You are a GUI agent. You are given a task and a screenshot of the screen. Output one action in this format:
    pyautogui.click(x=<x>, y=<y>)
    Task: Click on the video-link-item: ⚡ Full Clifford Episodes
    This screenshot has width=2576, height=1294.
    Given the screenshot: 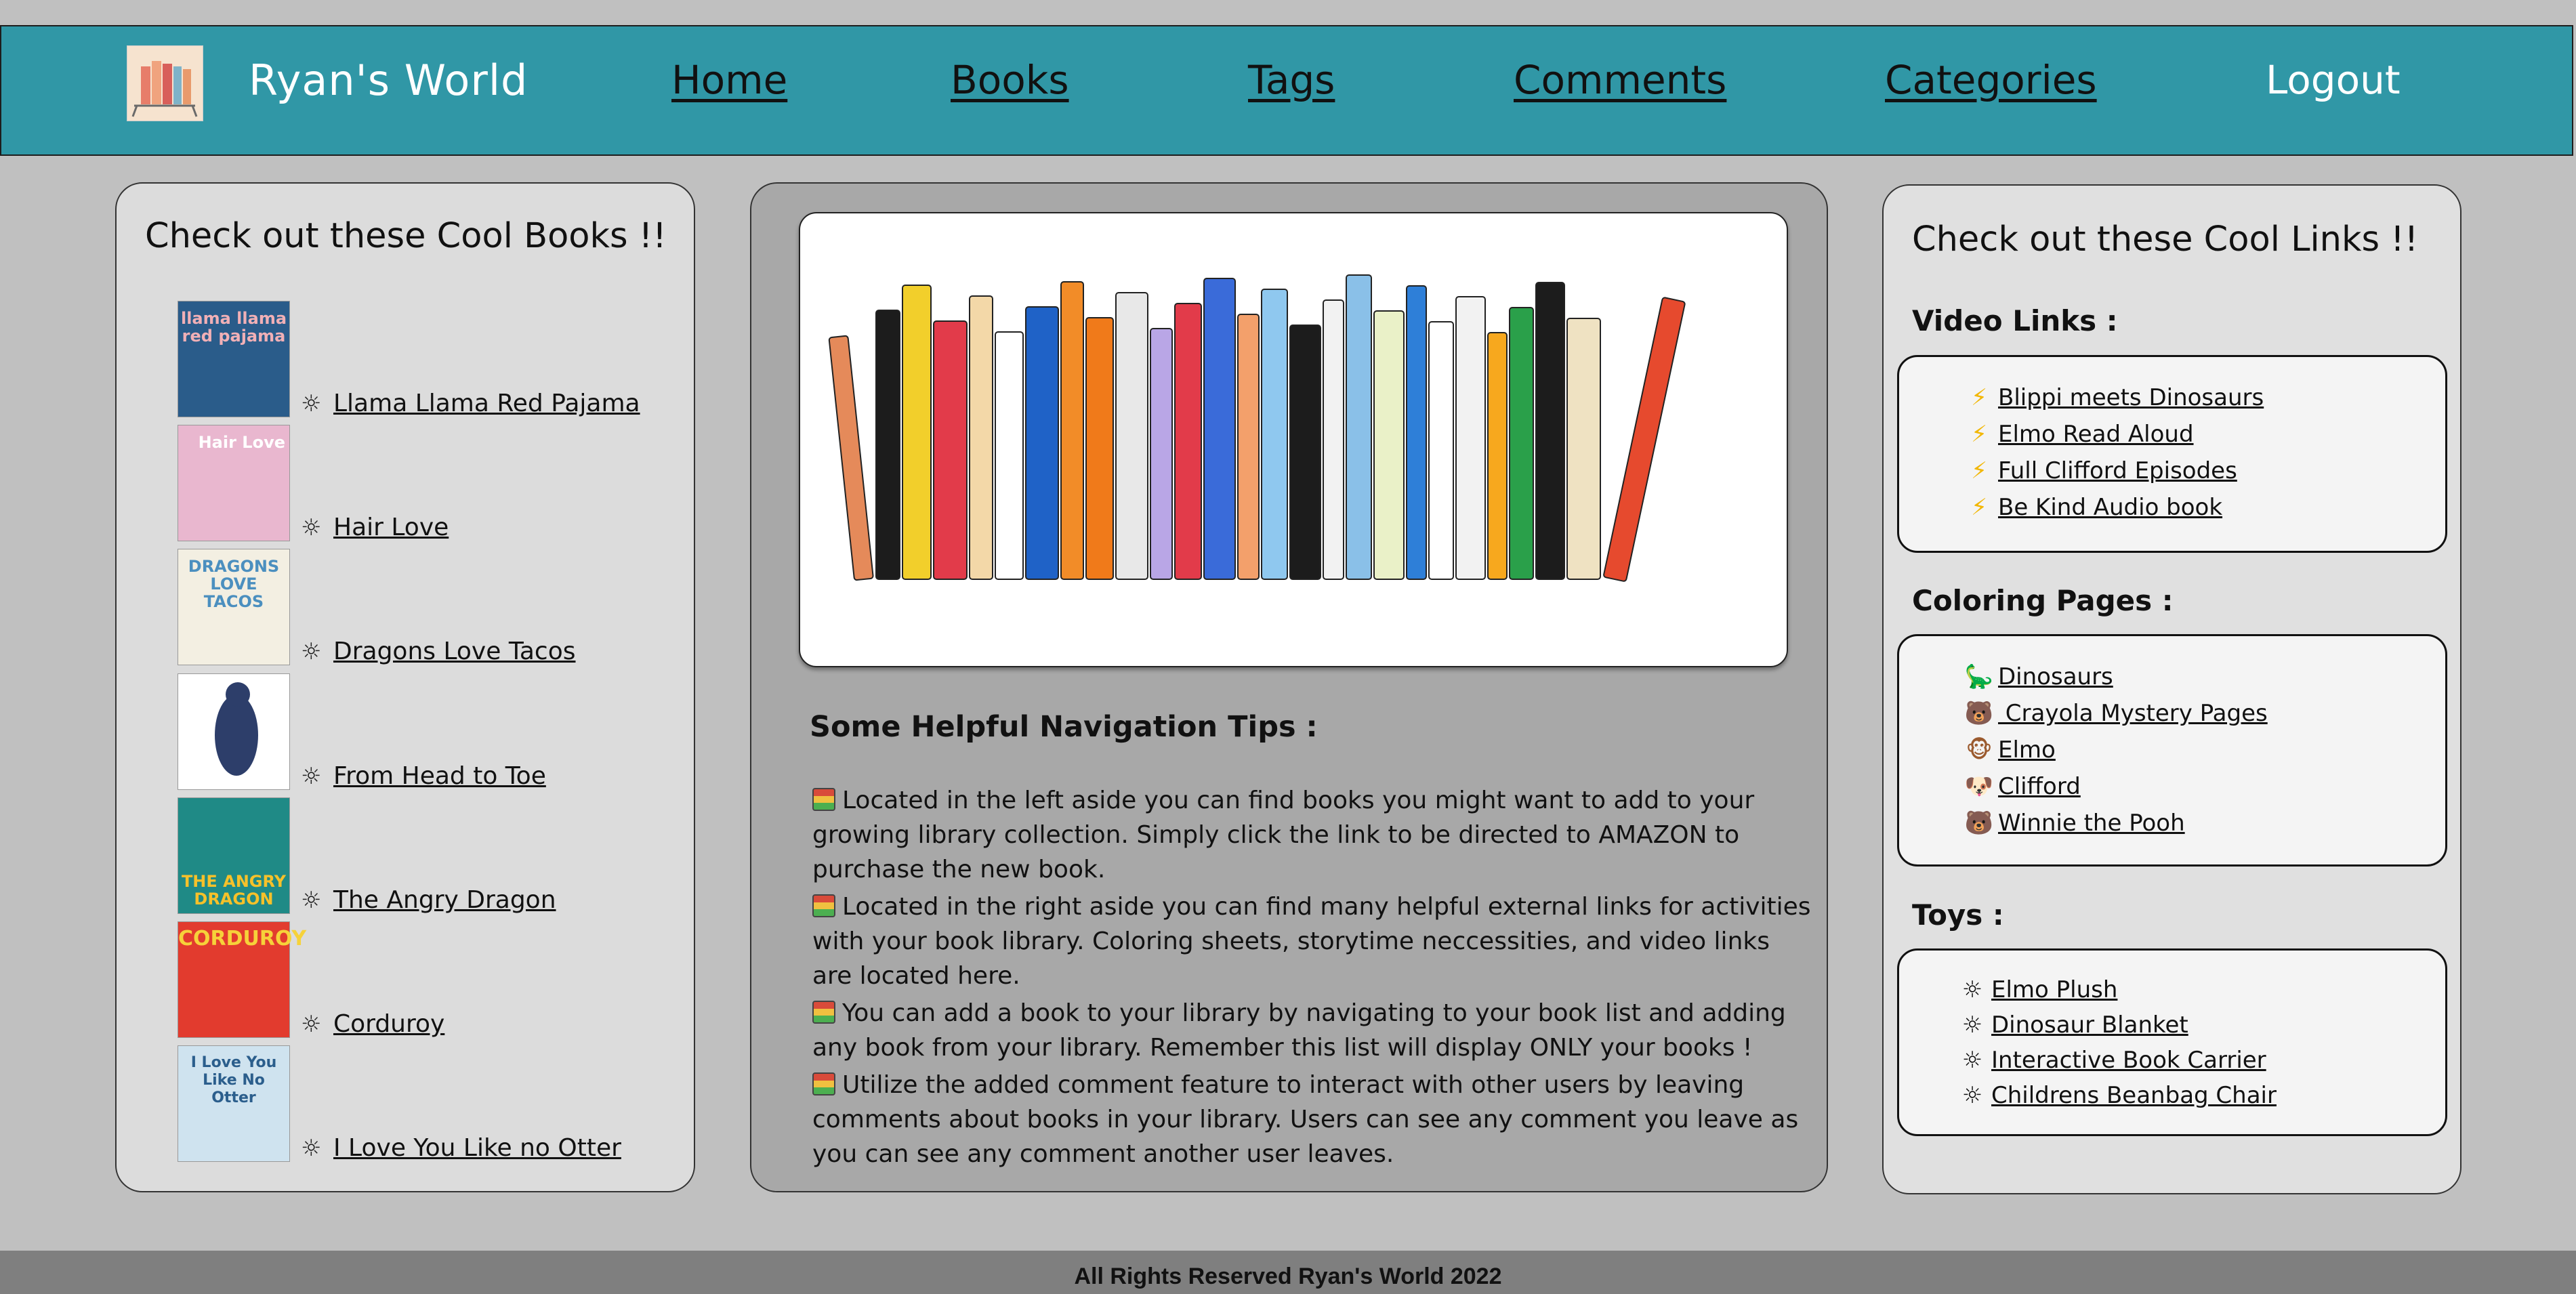 What is the action you would take?
    pyautogui.click(x=2100, y=470)
    